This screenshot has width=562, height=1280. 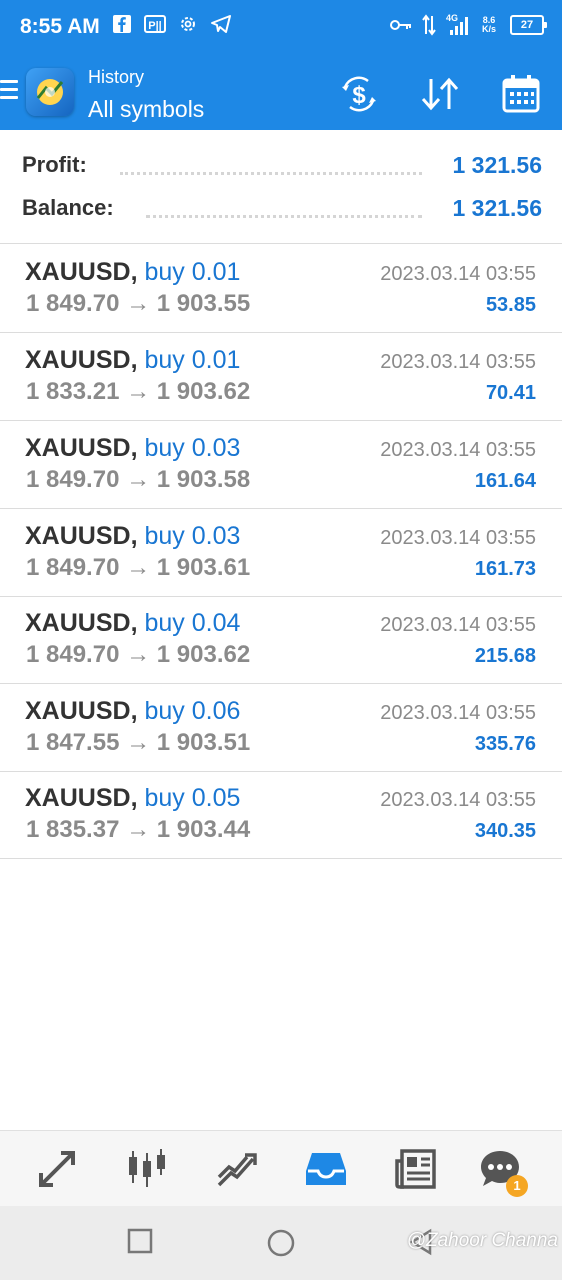 What do you see at coordinates (505, 744) in the screenshot?
I see `deal-profit: 335.76` at bounding box center [505, 744].